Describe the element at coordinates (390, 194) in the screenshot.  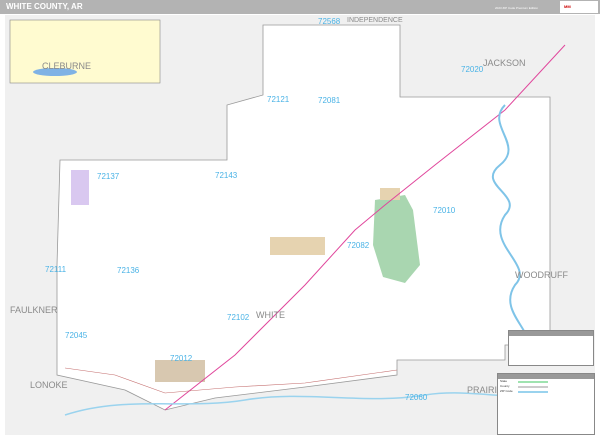
I see `bald-knob-urban-area` at that location.